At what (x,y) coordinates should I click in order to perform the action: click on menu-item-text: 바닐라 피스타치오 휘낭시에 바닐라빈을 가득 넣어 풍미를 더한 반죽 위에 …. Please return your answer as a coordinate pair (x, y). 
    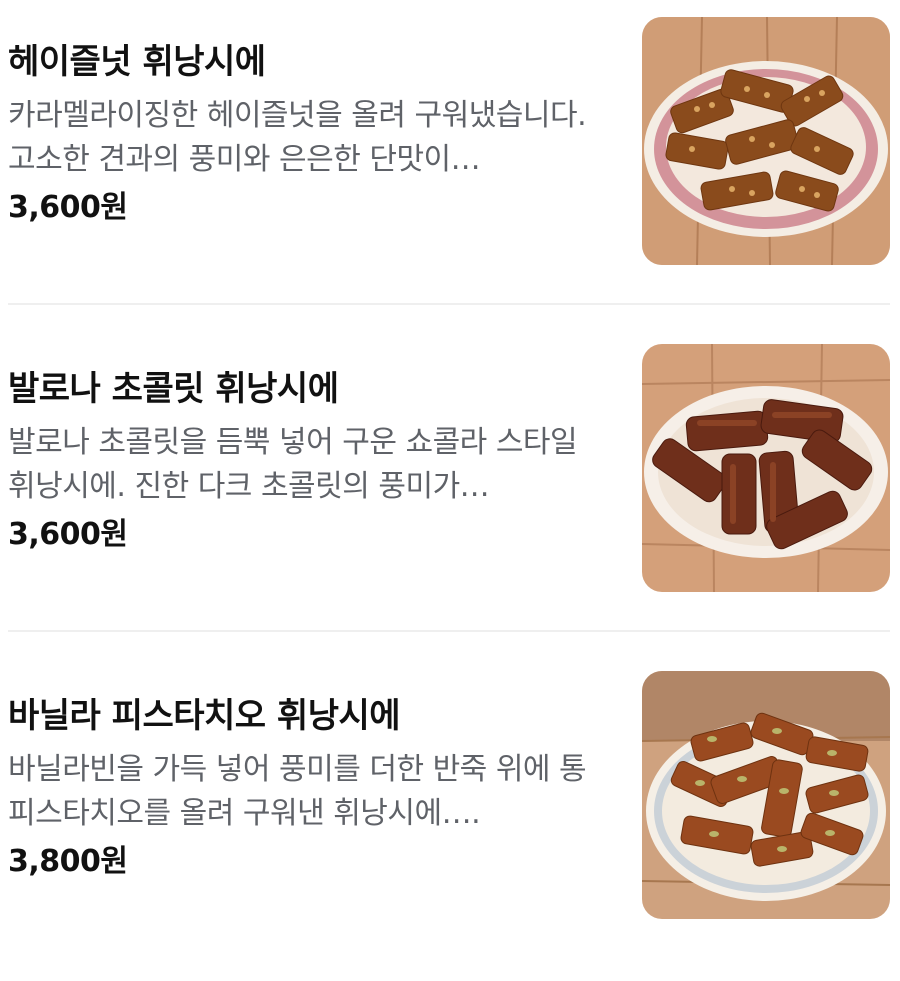
    Looking at the image, I should click on (313, 788).